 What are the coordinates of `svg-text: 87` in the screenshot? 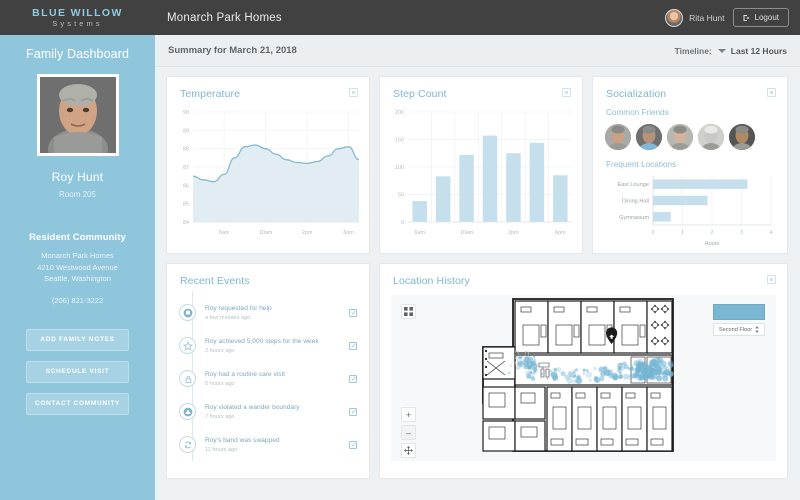 It's located at (186, 168).